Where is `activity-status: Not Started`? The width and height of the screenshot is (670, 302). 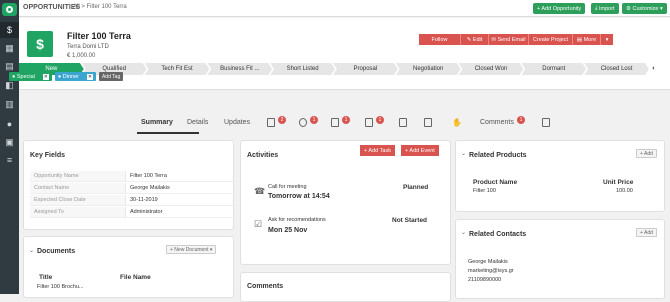 activity-status: Not Started is located at coordinates (410, 220).